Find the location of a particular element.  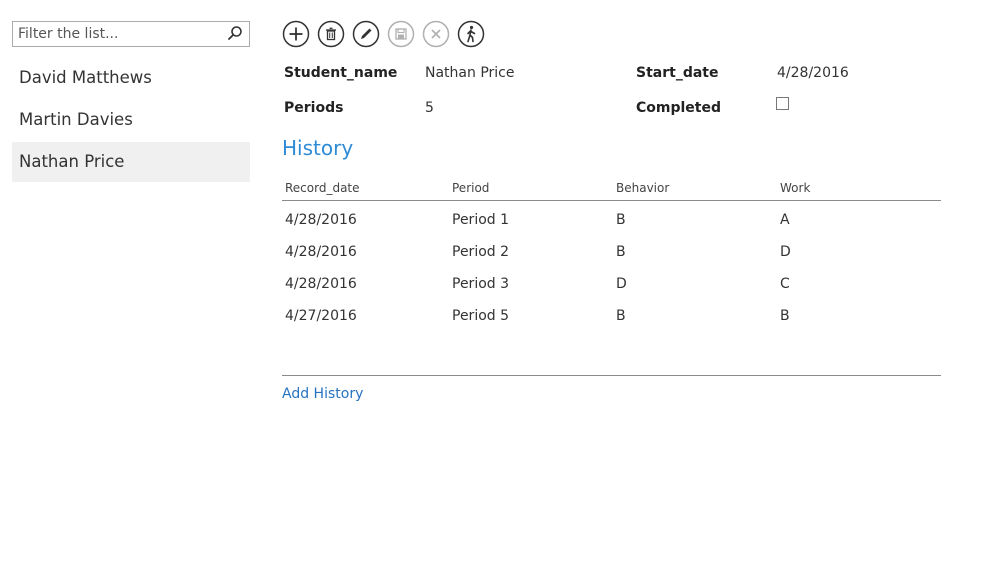

save-button is located at coordinates (401, 34).